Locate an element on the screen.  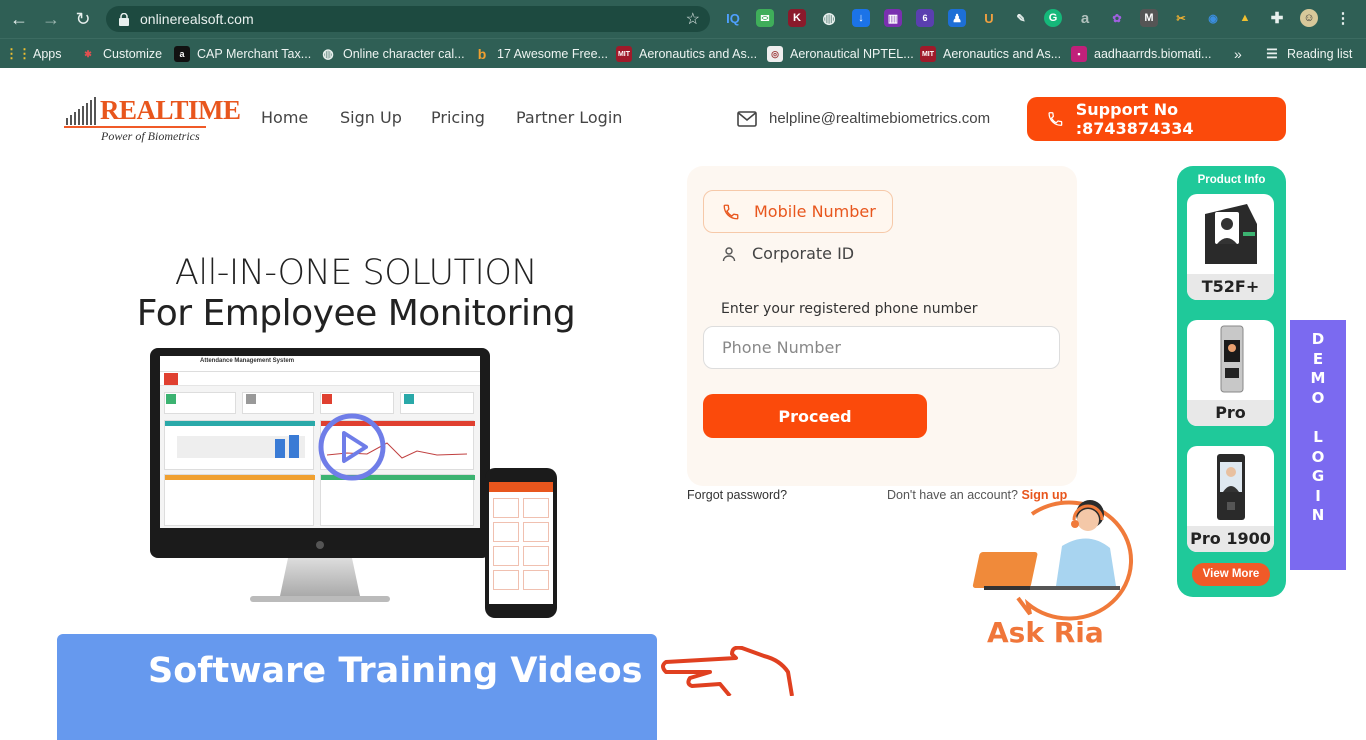
aadhaar-icon: ▪ is located at coordinates (1079, 54).